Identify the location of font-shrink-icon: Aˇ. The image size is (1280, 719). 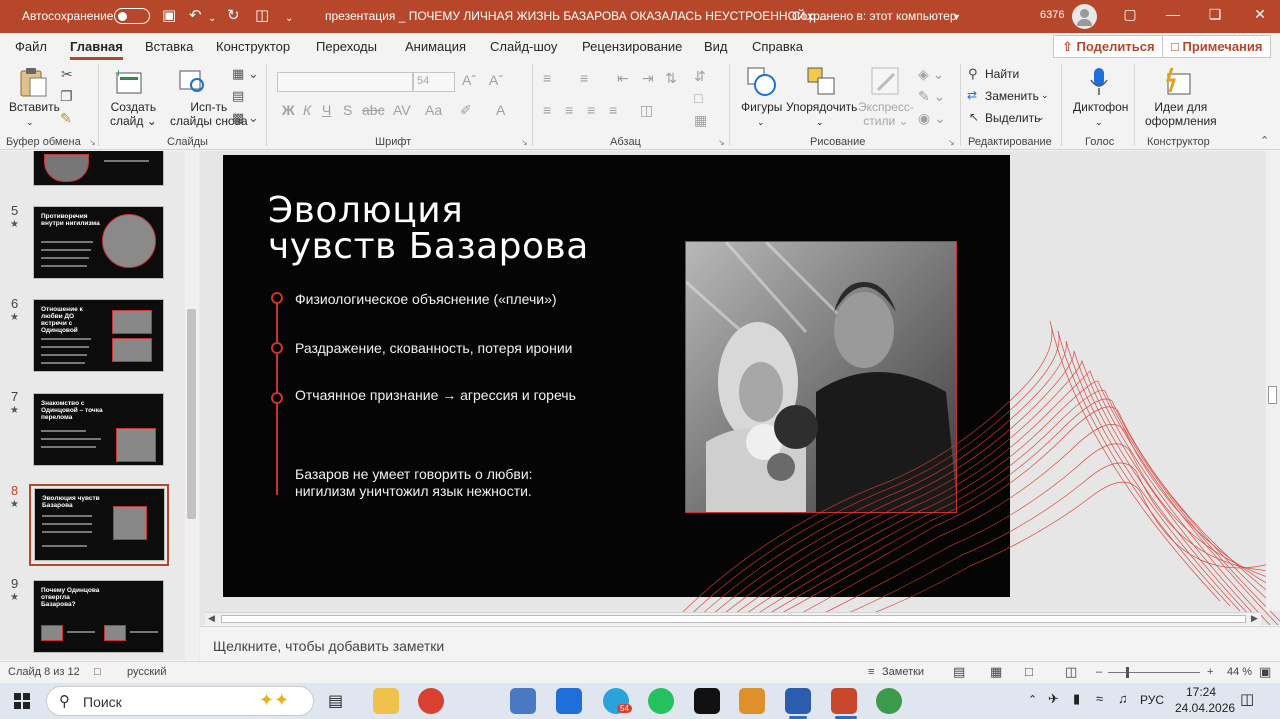
(496, 80).